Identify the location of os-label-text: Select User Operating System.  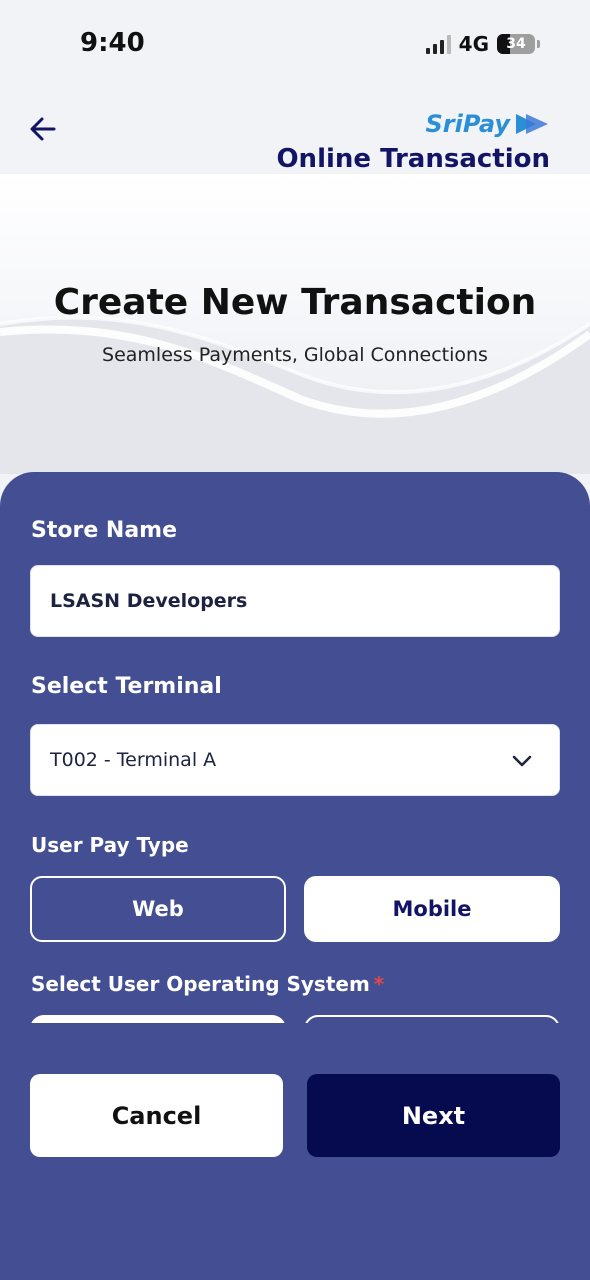
(200, 984).